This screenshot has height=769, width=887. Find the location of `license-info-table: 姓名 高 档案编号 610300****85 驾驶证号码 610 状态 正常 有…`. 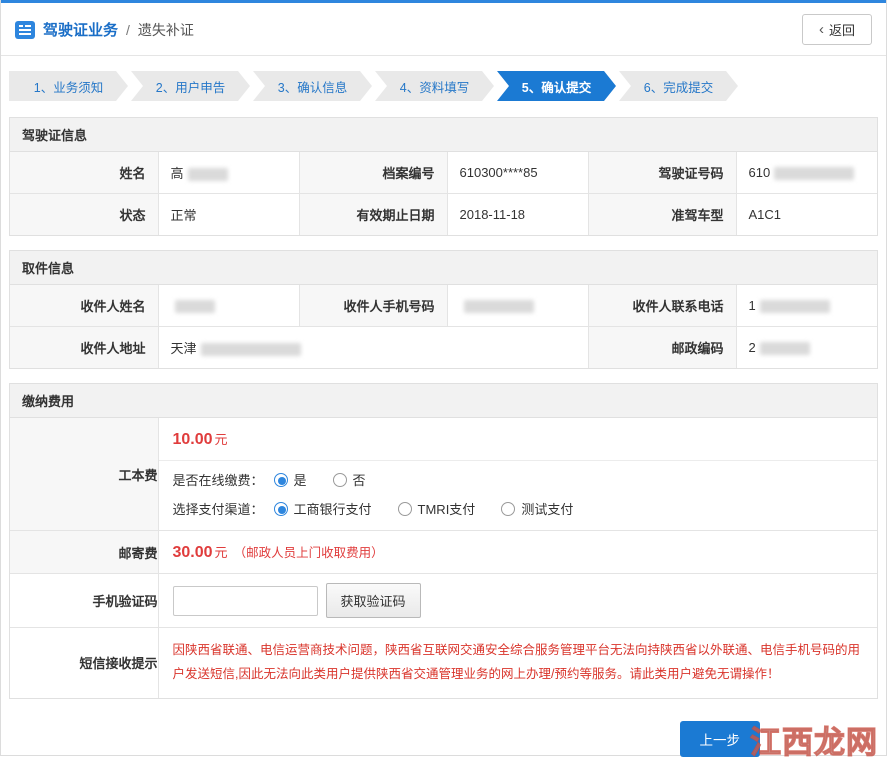

license-info-table: 姓名 高 档案编号 610300****85 驾驶证号码 610 状态 正常 有… is located at coordinates (443, 193).